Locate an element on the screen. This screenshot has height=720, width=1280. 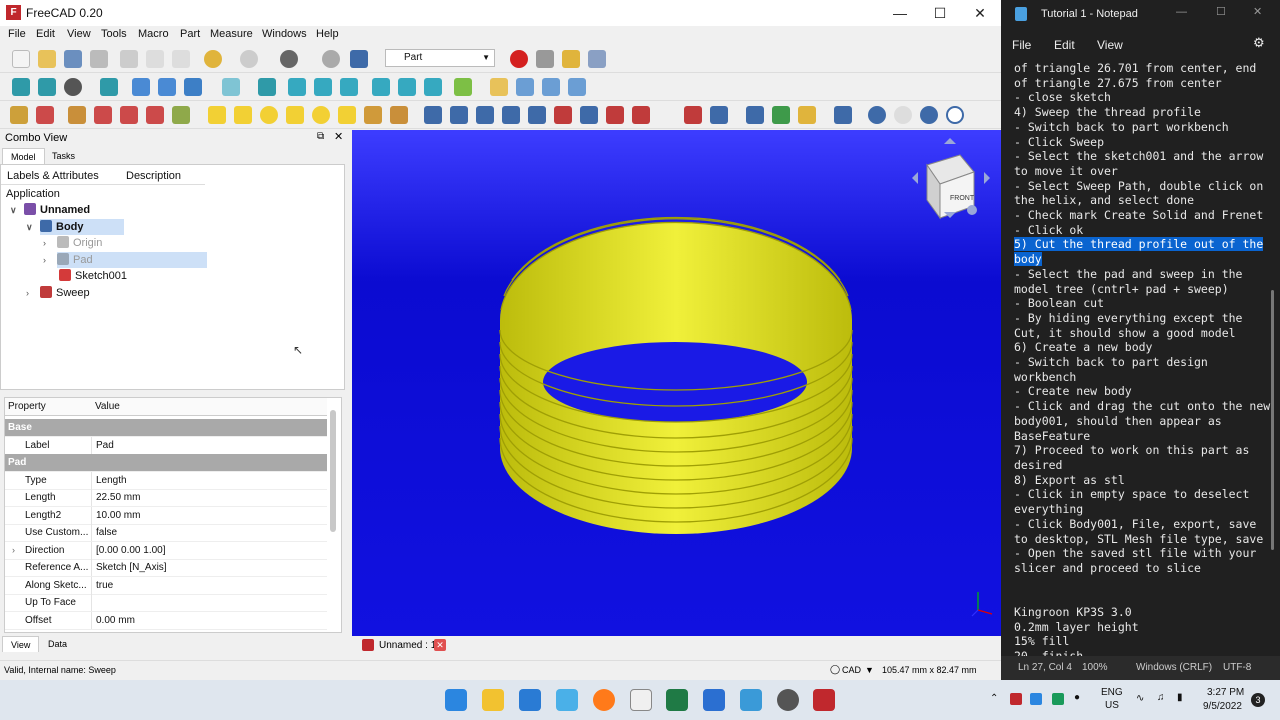
thickness-icon is located at coordinates (781, 115).